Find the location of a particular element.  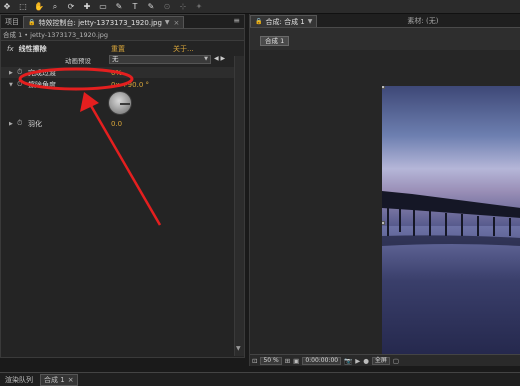

timecode-field: 0:00:00:00 is located at coordinates (322, 360).